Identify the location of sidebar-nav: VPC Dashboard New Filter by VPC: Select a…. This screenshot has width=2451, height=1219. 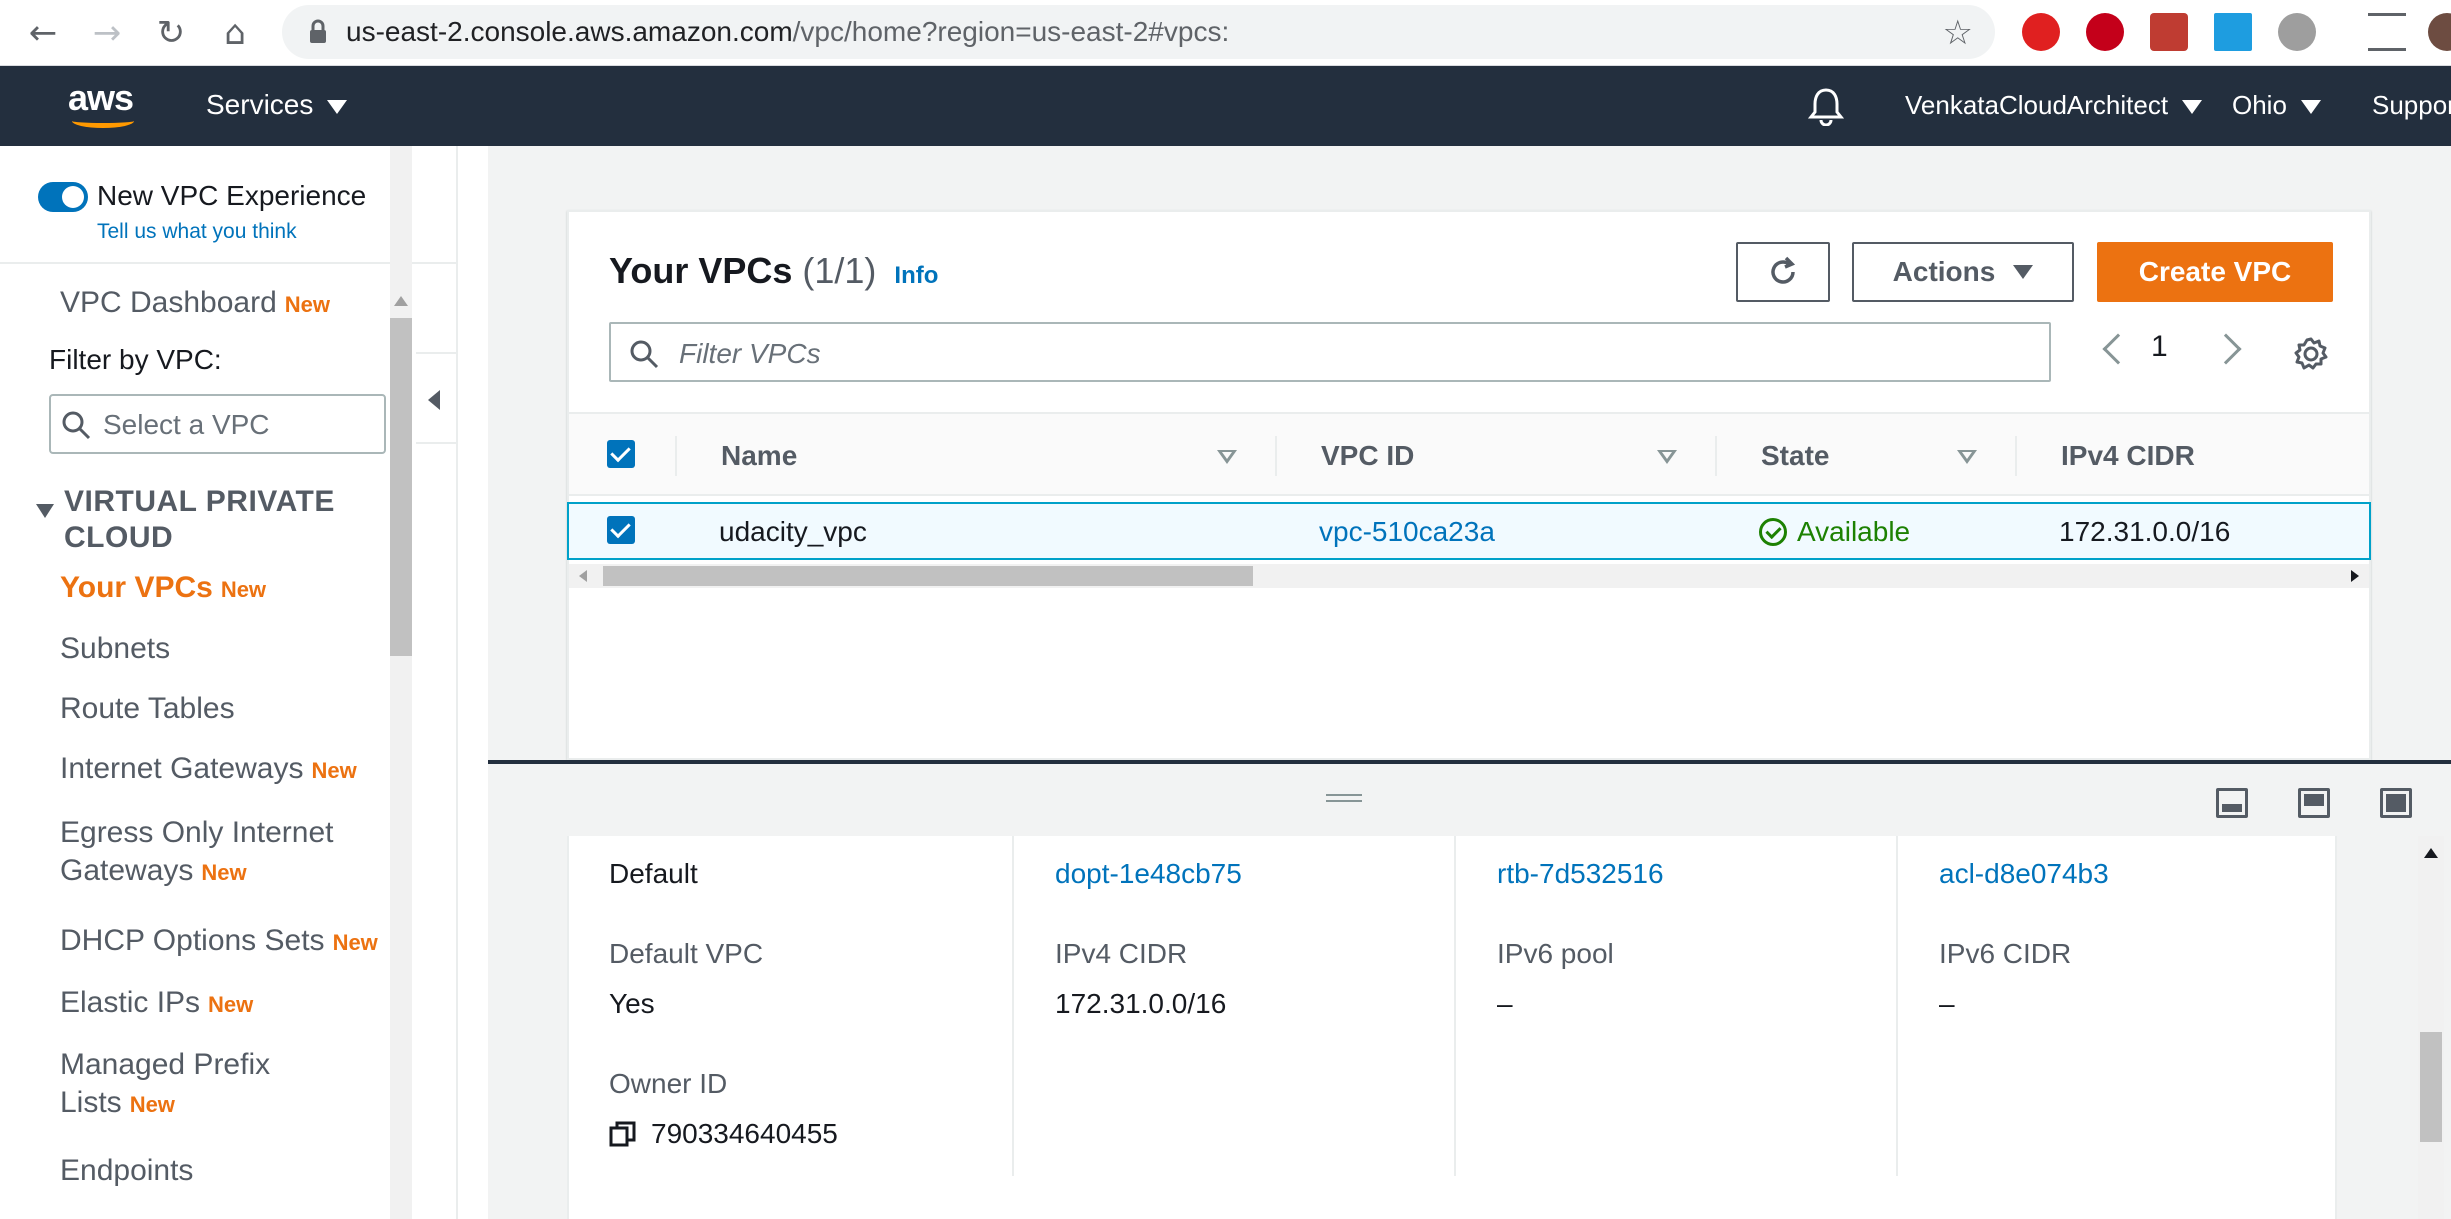
(206, 741).